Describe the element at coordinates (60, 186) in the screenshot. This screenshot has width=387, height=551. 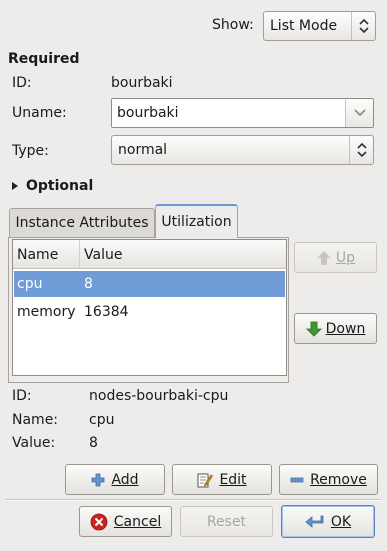
I see `optional-heading: Optional` at that location.